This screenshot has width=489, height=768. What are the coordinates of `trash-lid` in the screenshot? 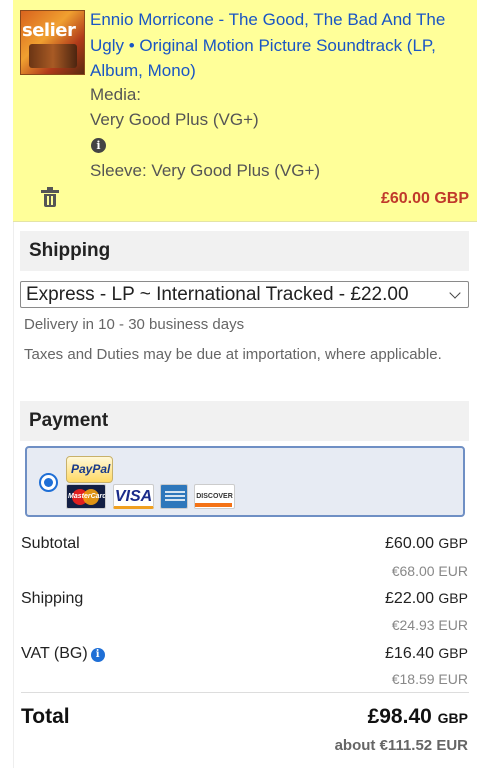 It's located at (50, 190).